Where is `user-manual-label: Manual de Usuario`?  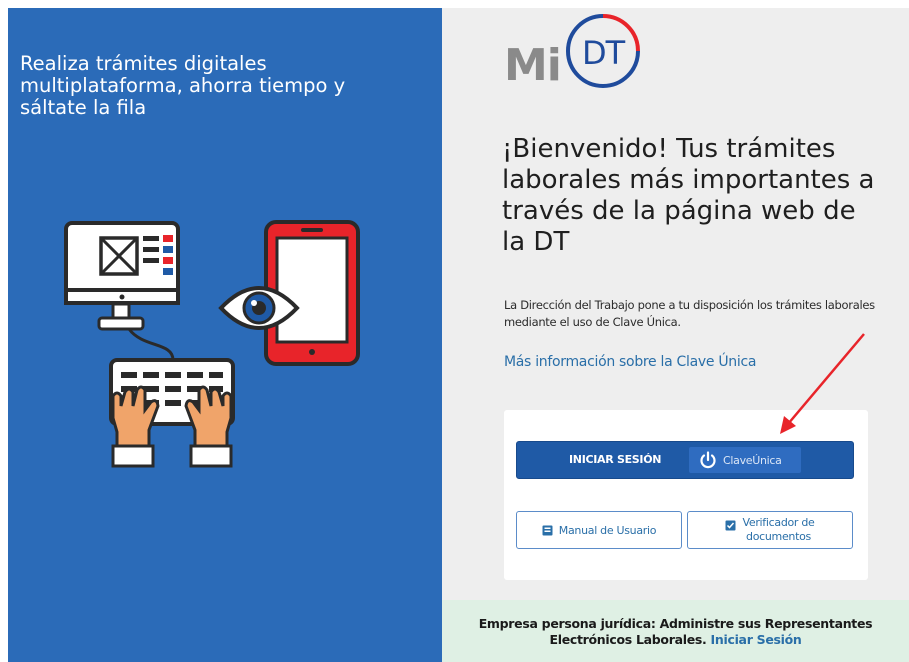
user-manual-label: Manual de Usuario is located at coordinates (607, 530).